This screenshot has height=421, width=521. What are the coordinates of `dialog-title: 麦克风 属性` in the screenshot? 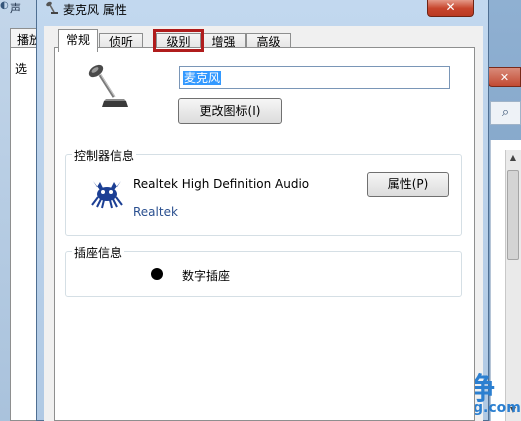 It's located at (95, 10).